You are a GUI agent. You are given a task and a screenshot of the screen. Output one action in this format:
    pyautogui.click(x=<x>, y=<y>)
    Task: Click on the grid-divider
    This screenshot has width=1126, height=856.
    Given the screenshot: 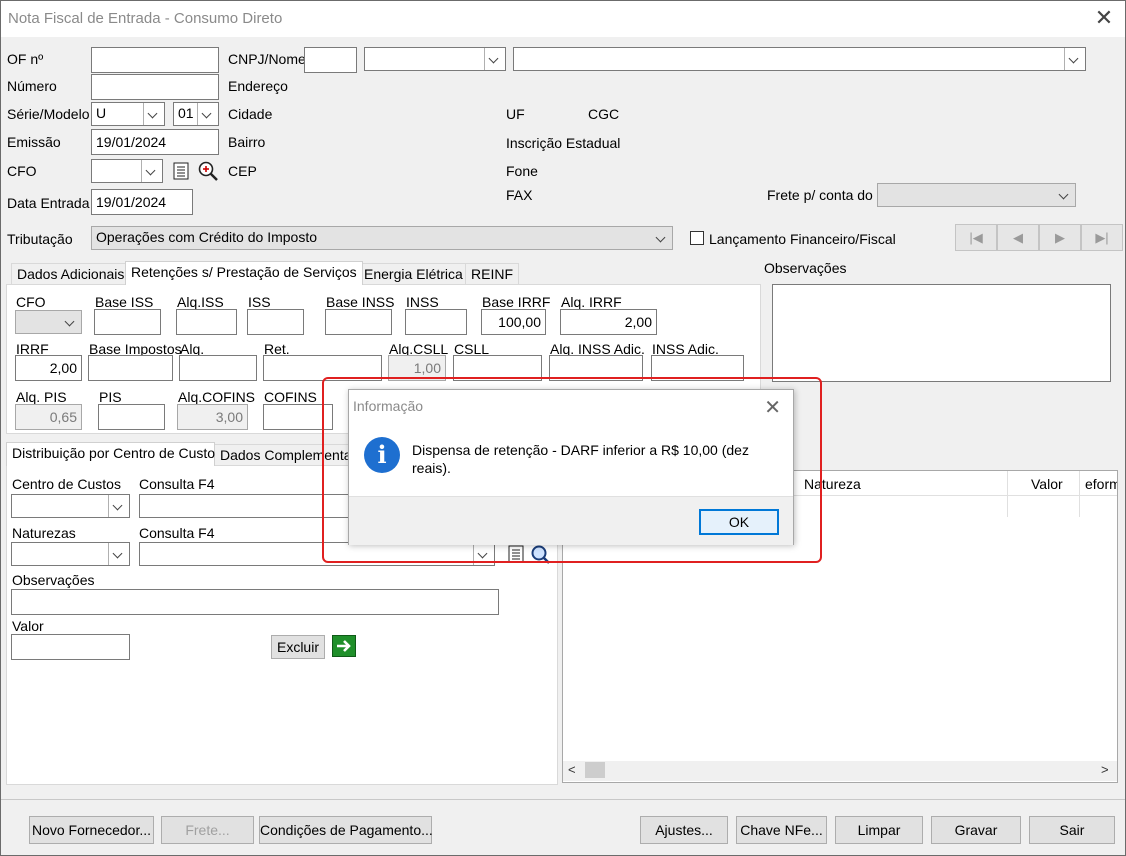 What is the action you would take?
    pyautogui.click(x=1007, y=494)
    